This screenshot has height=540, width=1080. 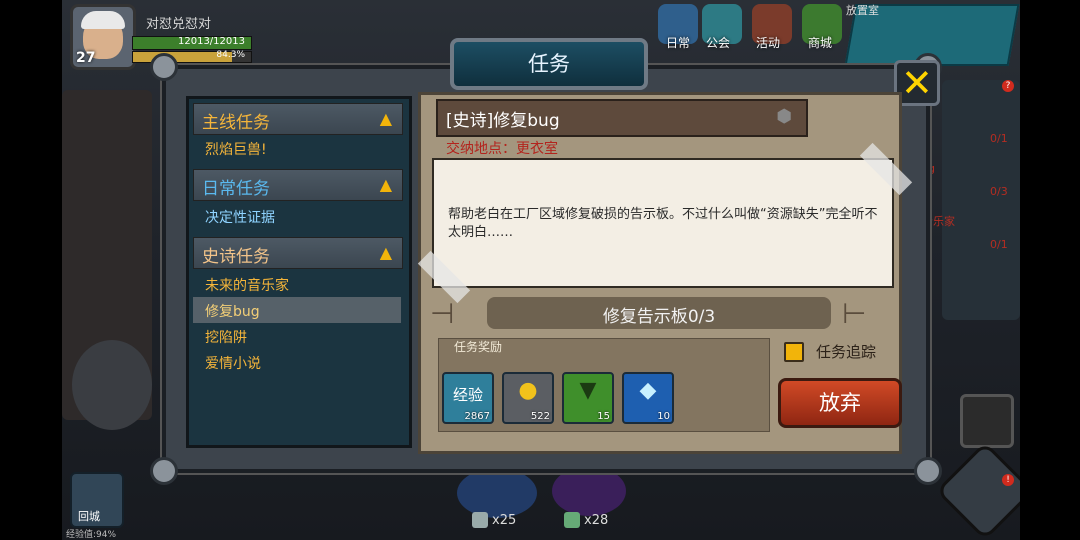 What do you see at coordinates (211, 41) in the screenshot?
I see `hp-text: 12013/12013` at bounding box center [211, 41].